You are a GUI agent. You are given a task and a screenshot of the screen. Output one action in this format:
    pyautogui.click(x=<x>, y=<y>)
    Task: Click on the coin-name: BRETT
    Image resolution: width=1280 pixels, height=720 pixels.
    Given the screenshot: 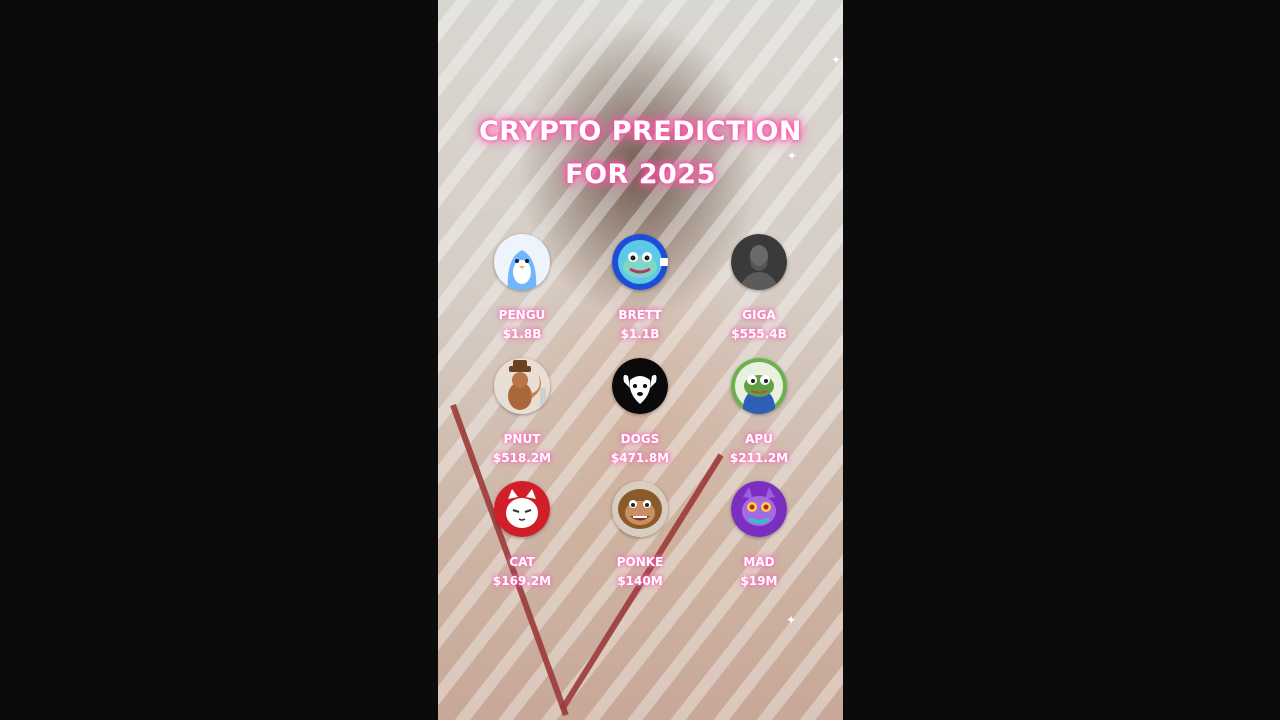 What is the action you would take?
    pyautogui.click(x=640, y=315)
    